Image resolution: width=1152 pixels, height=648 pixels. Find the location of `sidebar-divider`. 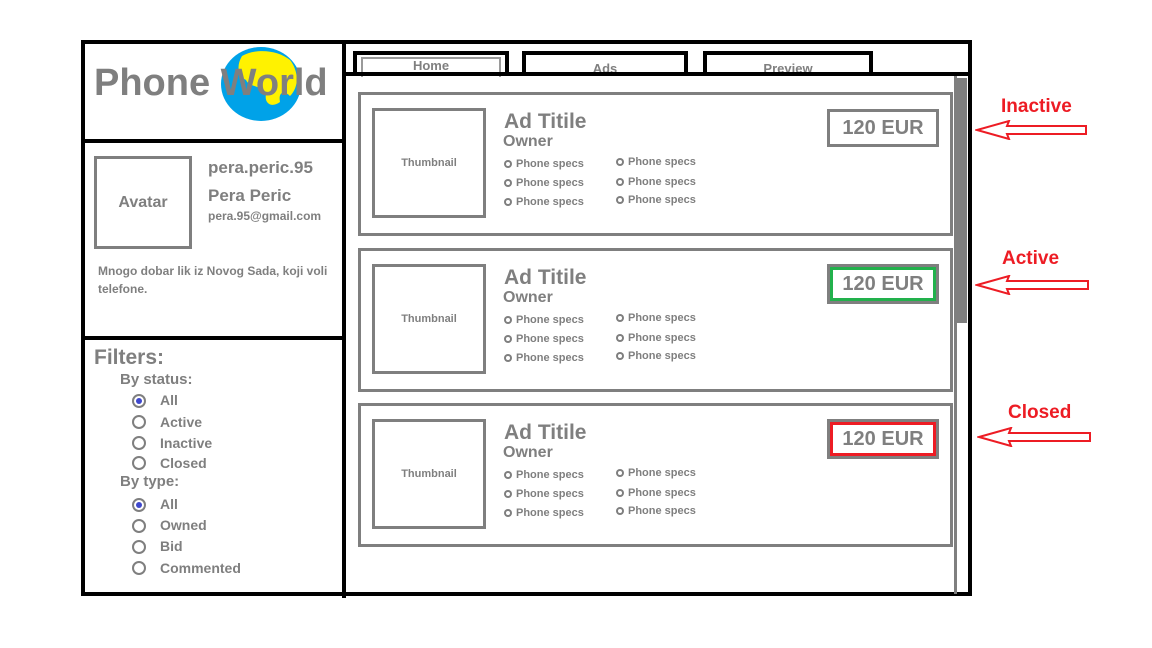

sidebar-divider is located at coordinates (344, 320).